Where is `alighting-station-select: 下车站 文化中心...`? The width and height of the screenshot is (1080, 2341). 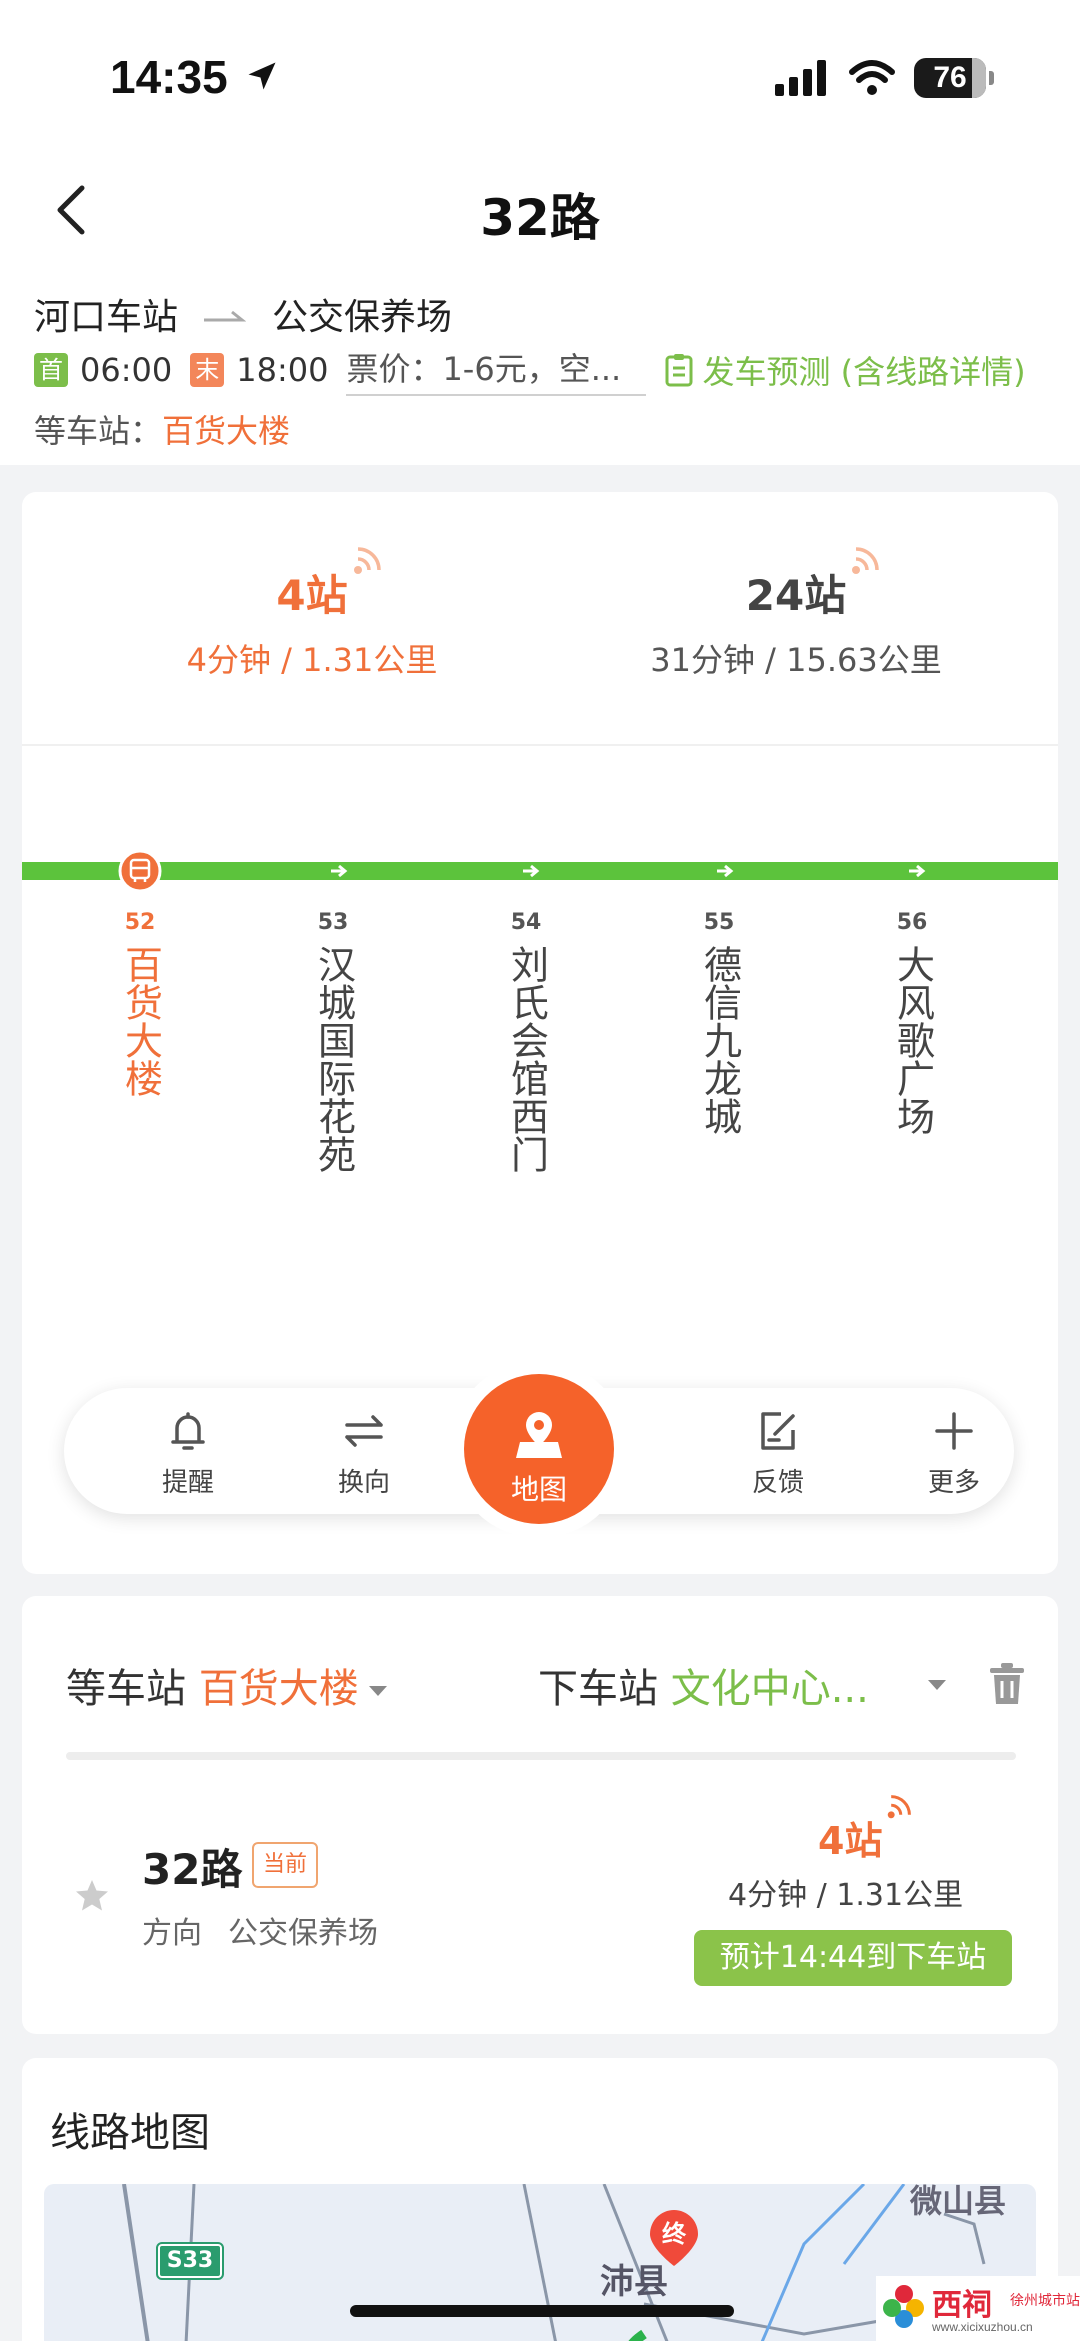
alighting-station-select: 下车站 文化中心... is located at coordinates (703, 1685).